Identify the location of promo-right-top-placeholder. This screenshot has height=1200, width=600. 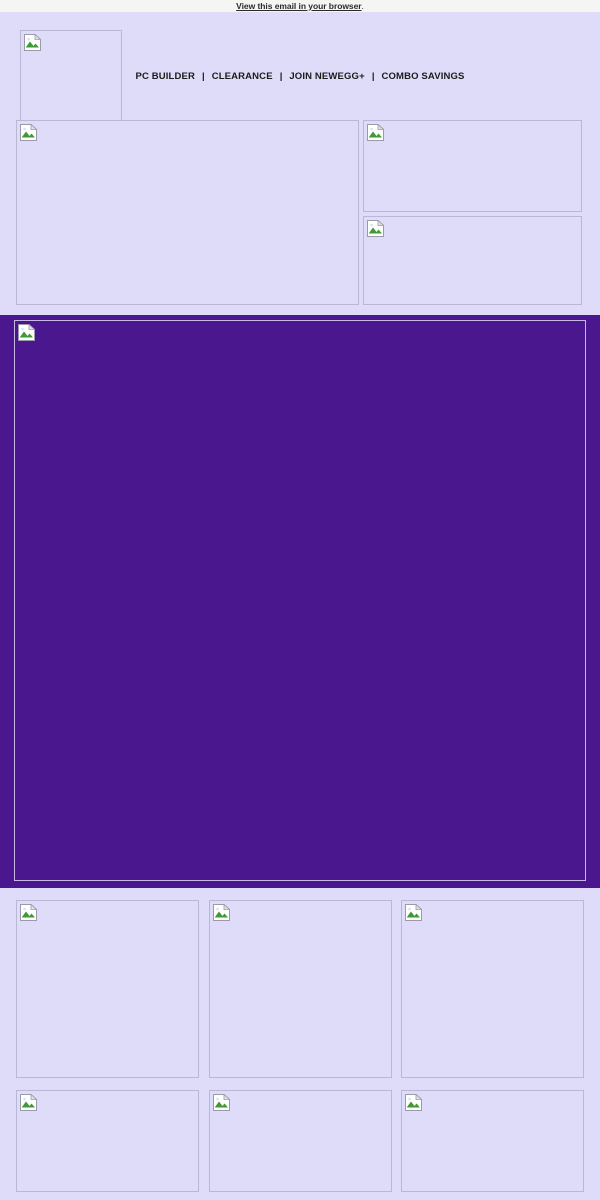
(472, 166).